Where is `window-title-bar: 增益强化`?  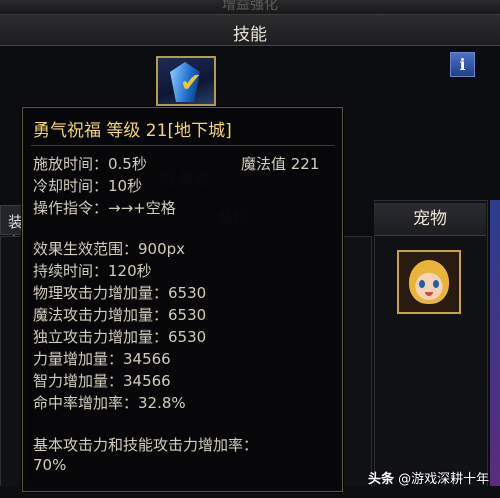
window-title-bar: 增益强化 is located at coordinates (250, 7).